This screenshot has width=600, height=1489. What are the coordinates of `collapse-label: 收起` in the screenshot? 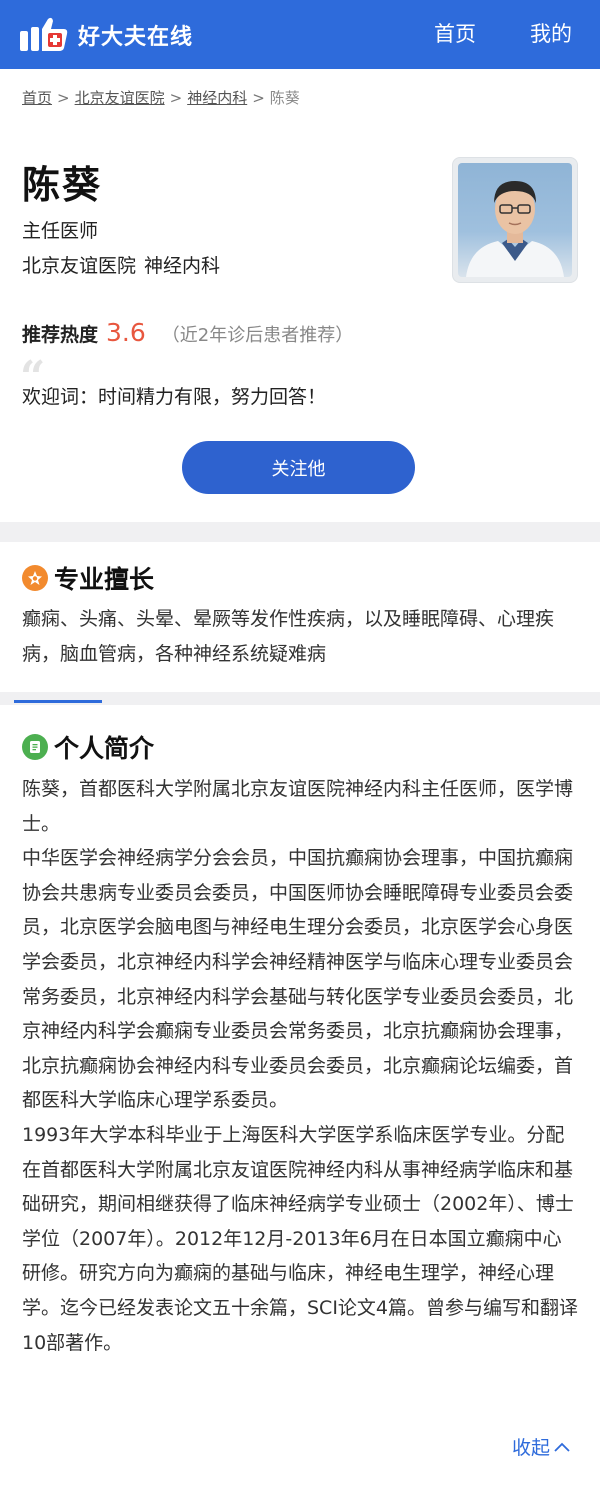 It's located at (531, 1448).